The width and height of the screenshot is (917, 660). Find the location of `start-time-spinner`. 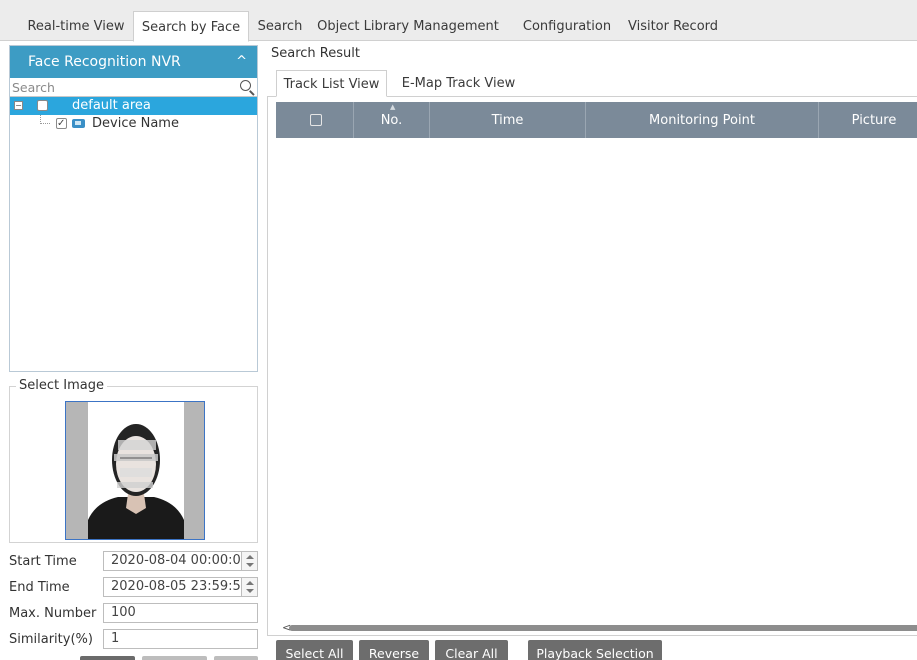

start-time-spinner is located at coordinates (249, 561).